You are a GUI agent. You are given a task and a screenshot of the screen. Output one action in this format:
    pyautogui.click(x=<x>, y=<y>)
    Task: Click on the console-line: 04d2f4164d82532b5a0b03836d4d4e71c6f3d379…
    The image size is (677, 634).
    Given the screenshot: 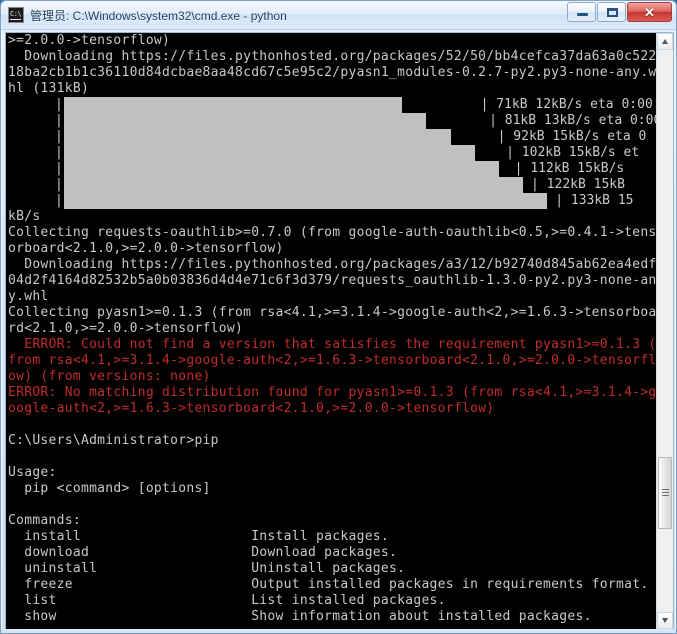 What is the action you would take?
    pyautogui.click(x=332, y=280)
    